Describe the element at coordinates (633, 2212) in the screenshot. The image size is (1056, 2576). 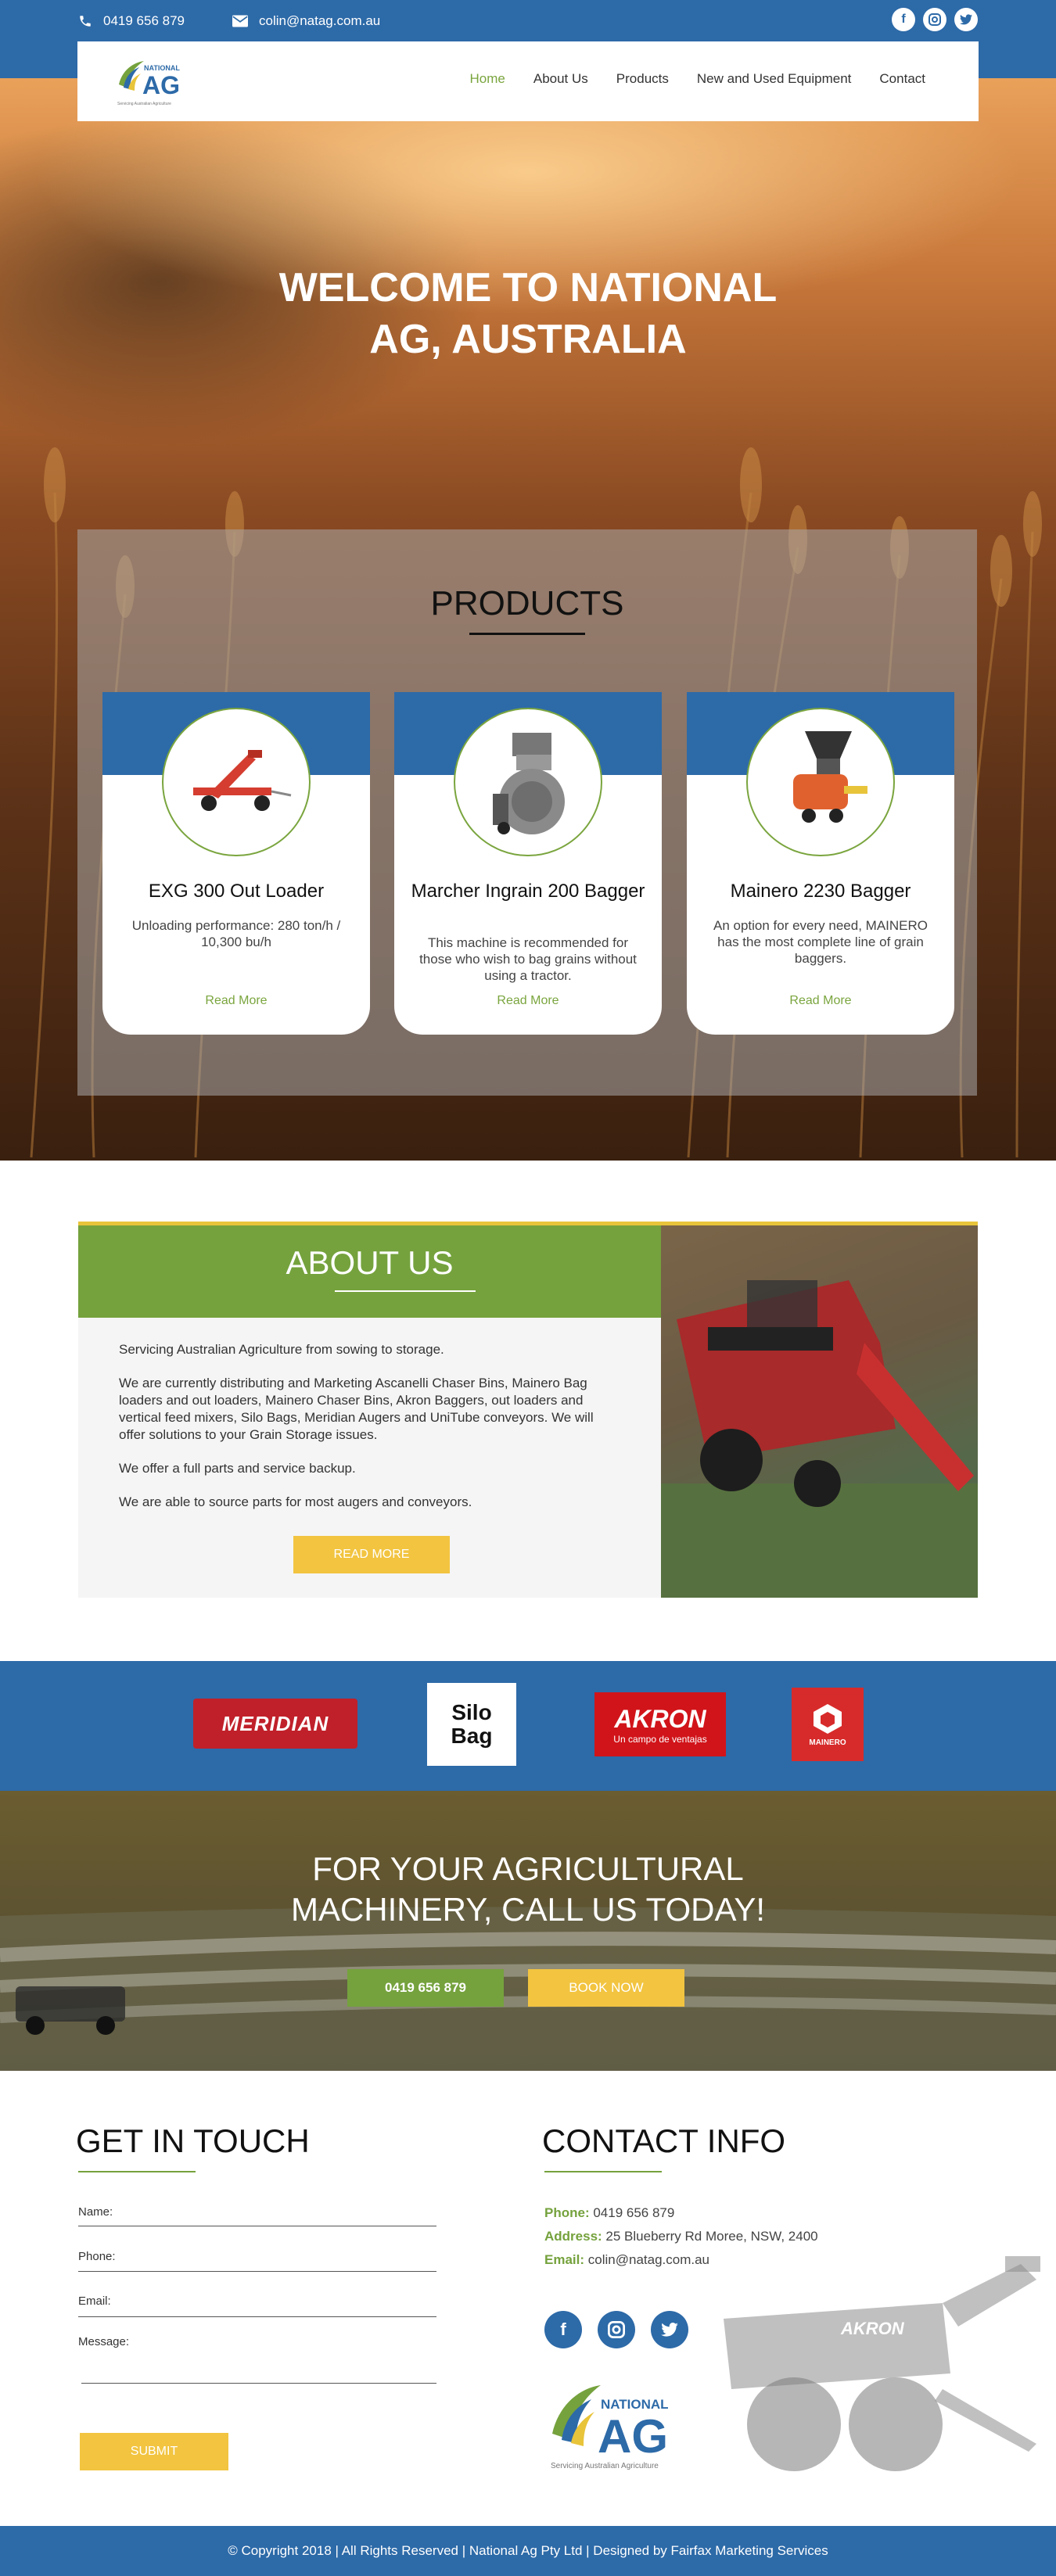
I see `contact-phone-value: 0419 656 879` at that location.